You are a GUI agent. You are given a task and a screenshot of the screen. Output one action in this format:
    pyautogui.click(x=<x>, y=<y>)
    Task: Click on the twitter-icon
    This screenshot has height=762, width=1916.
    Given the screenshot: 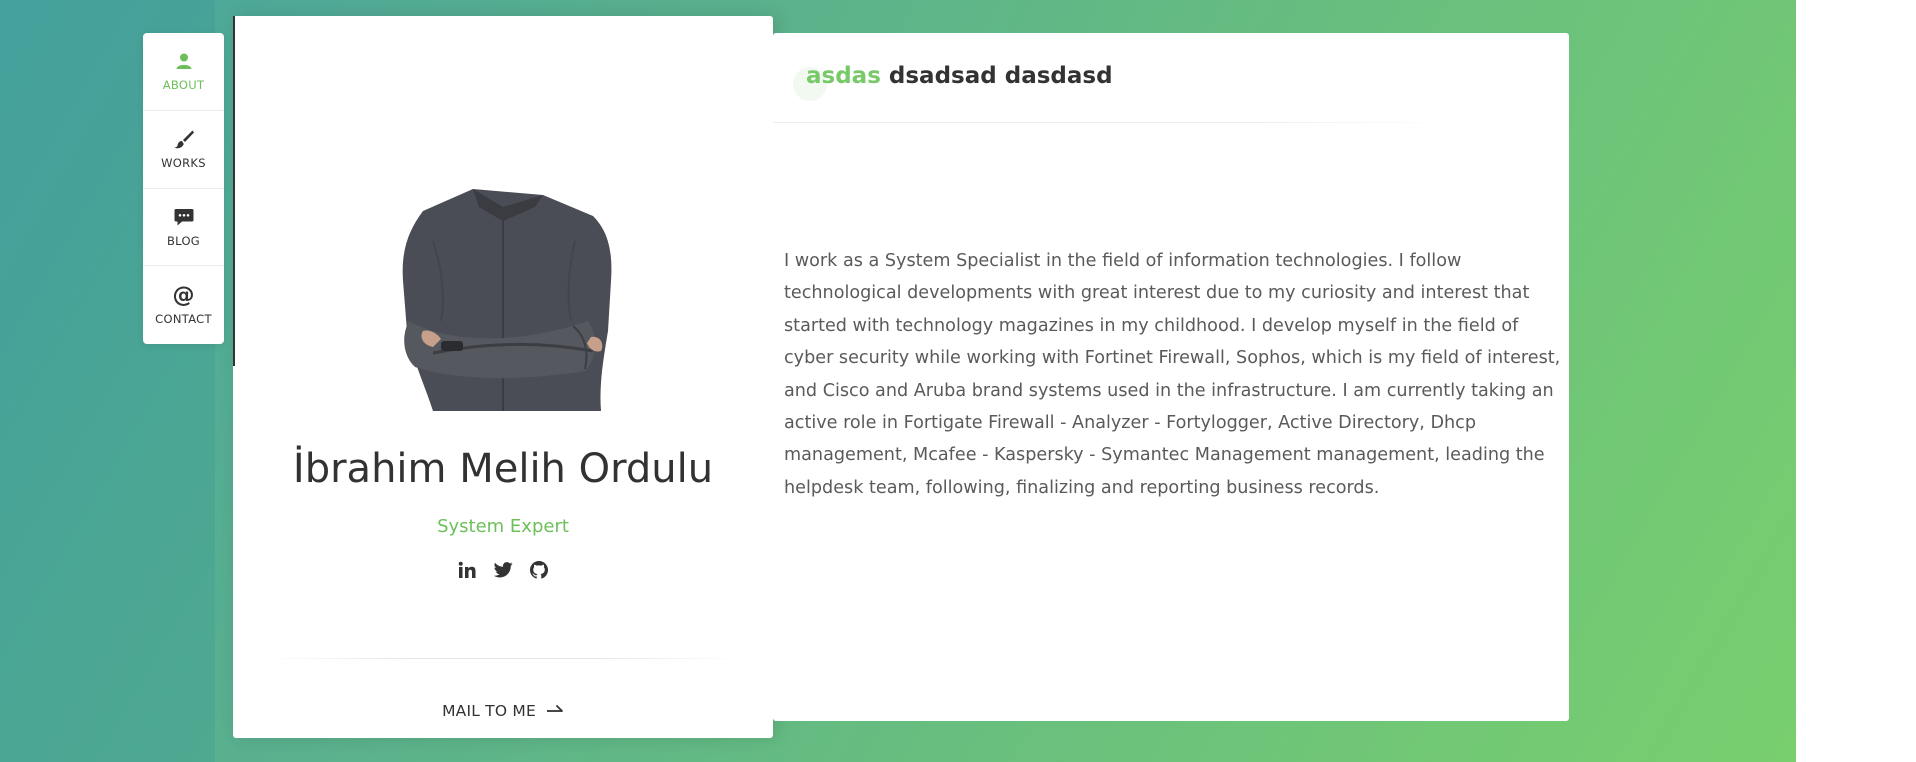 What is the action you would take?
    pyautogui.click(x=503, y=570)
    